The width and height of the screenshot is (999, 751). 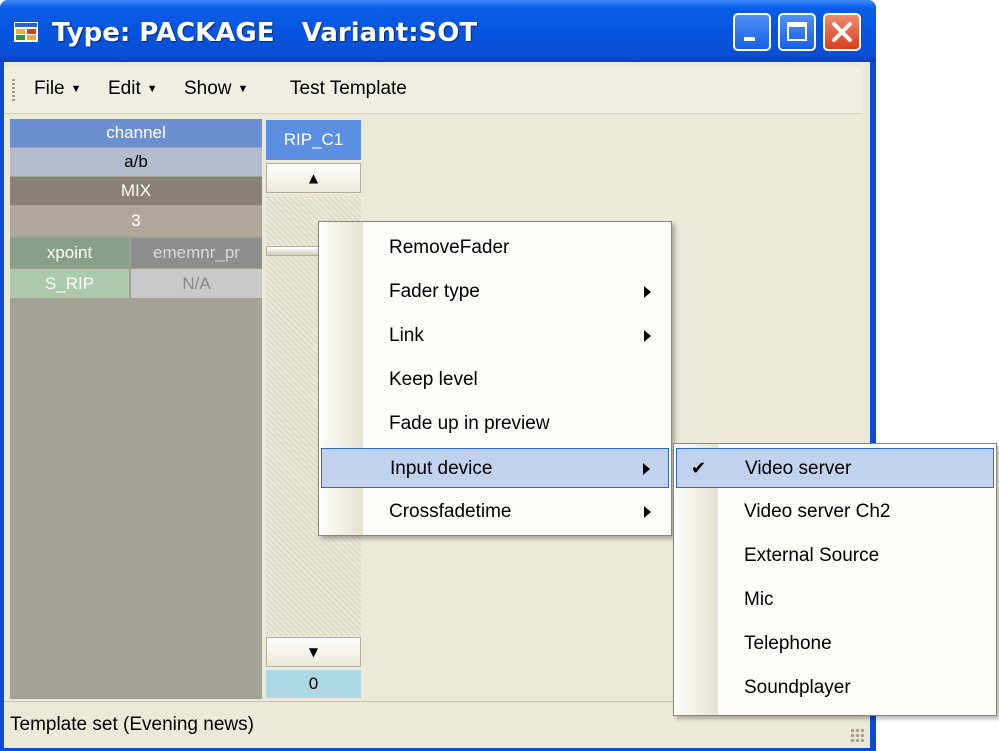 I want to click on menu-item-soundplayer: Soundplayer, so click(x=835, y=688).